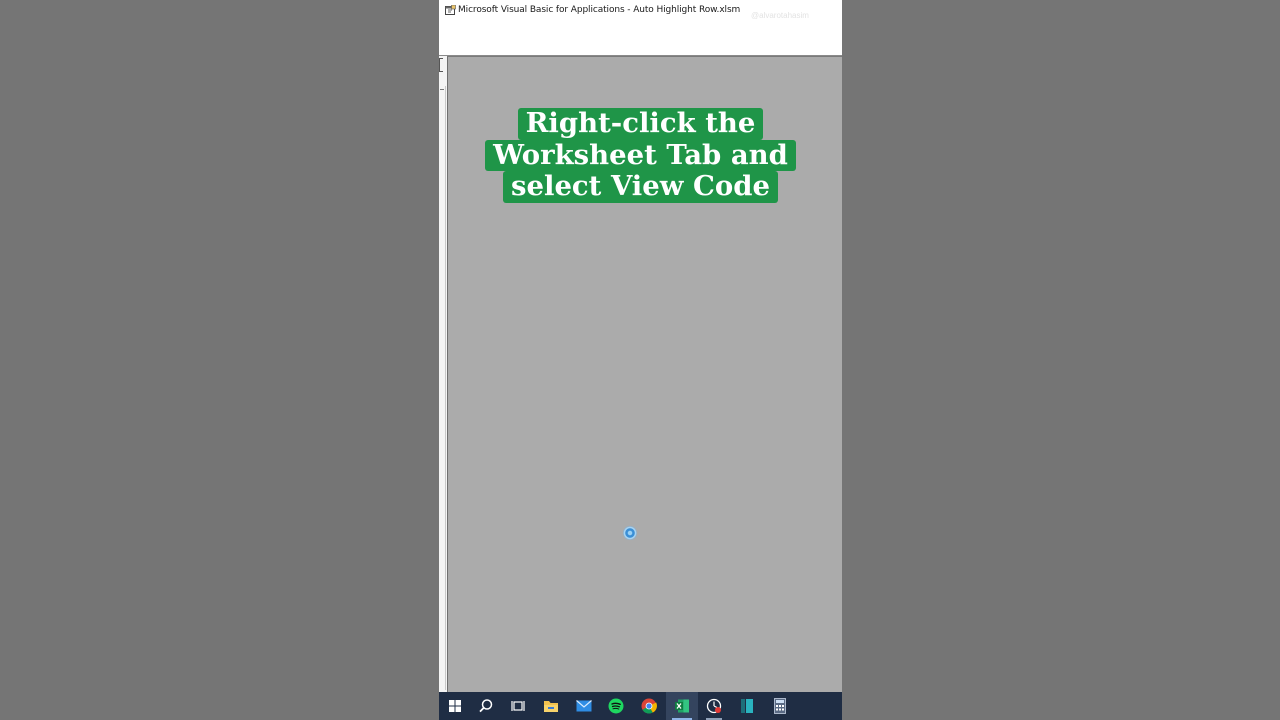 Image resolution: width=1280 pixels, height=720 pixels. I want to click on spotify-icon, so click(616, 706).